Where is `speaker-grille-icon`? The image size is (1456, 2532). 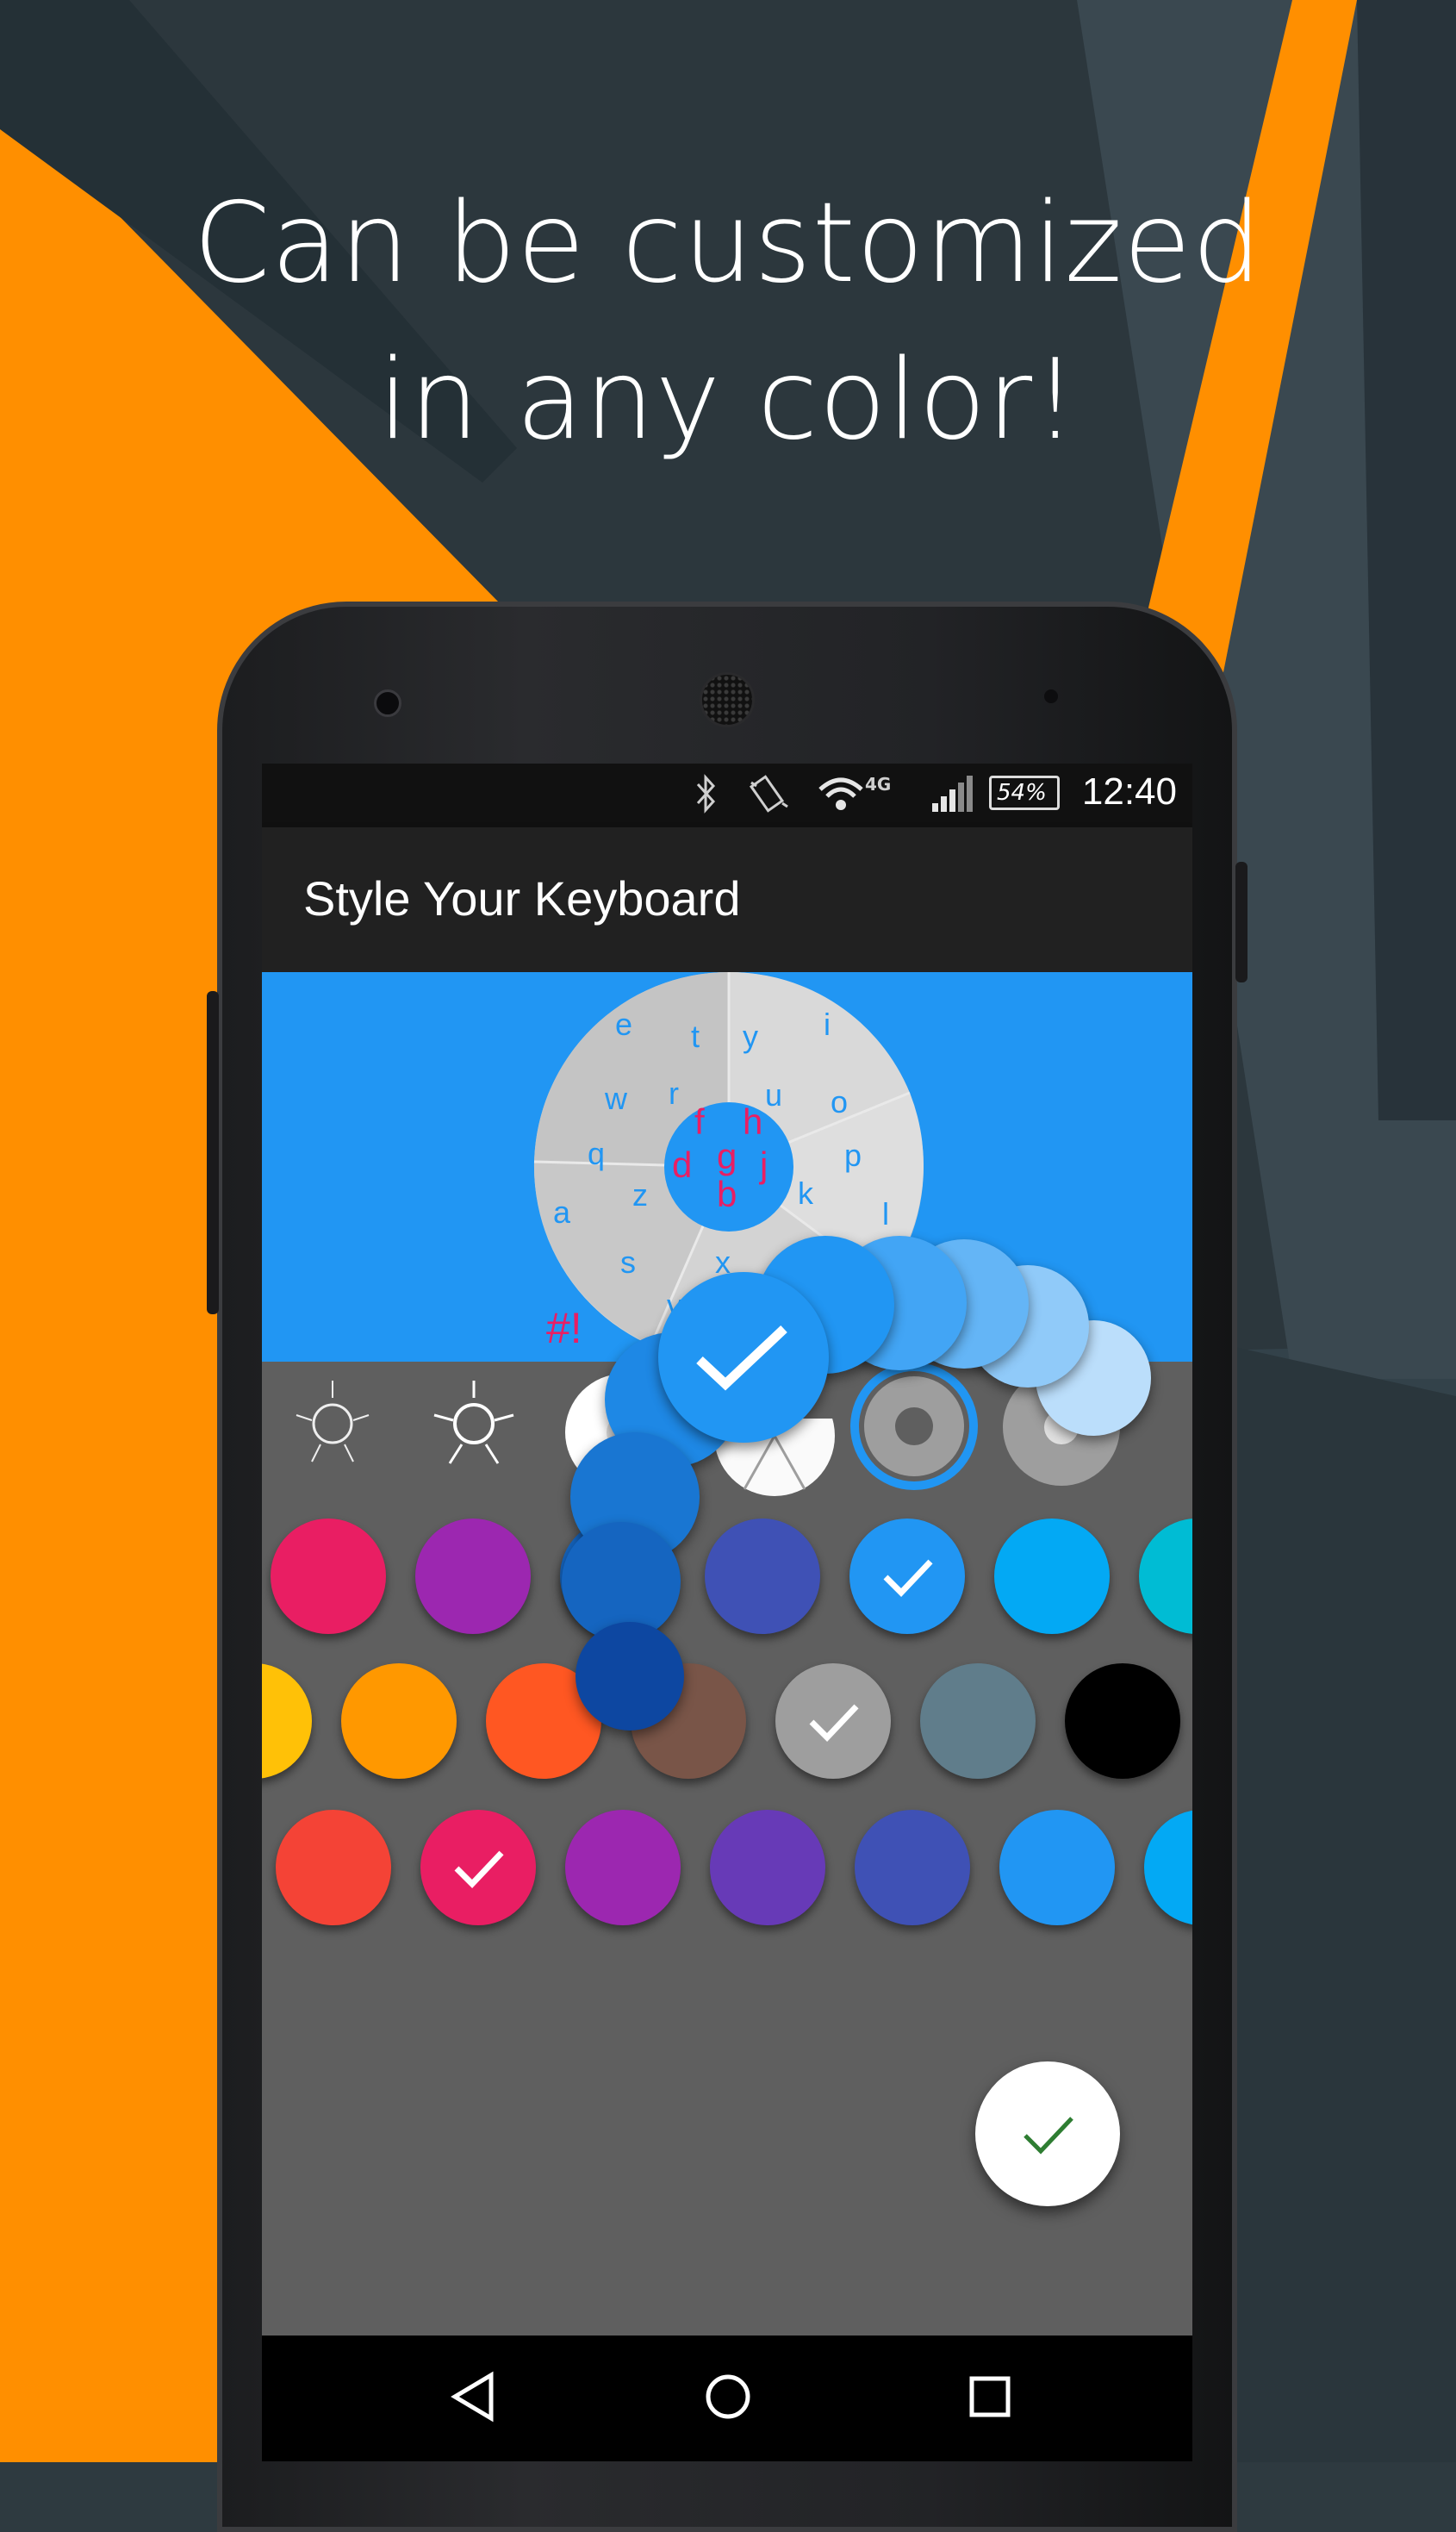
speaker-grille-icon is located at coordinates (728, 700).